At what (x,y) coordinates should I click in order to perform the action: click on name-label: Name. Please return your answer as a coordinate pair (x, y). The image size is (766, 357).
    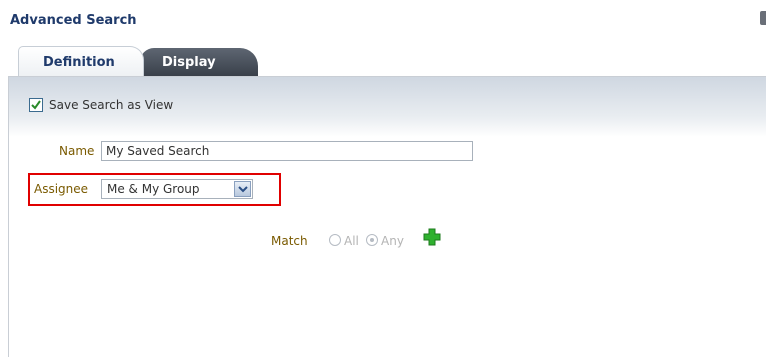
    Looking at the image, I should click on (77, 151).